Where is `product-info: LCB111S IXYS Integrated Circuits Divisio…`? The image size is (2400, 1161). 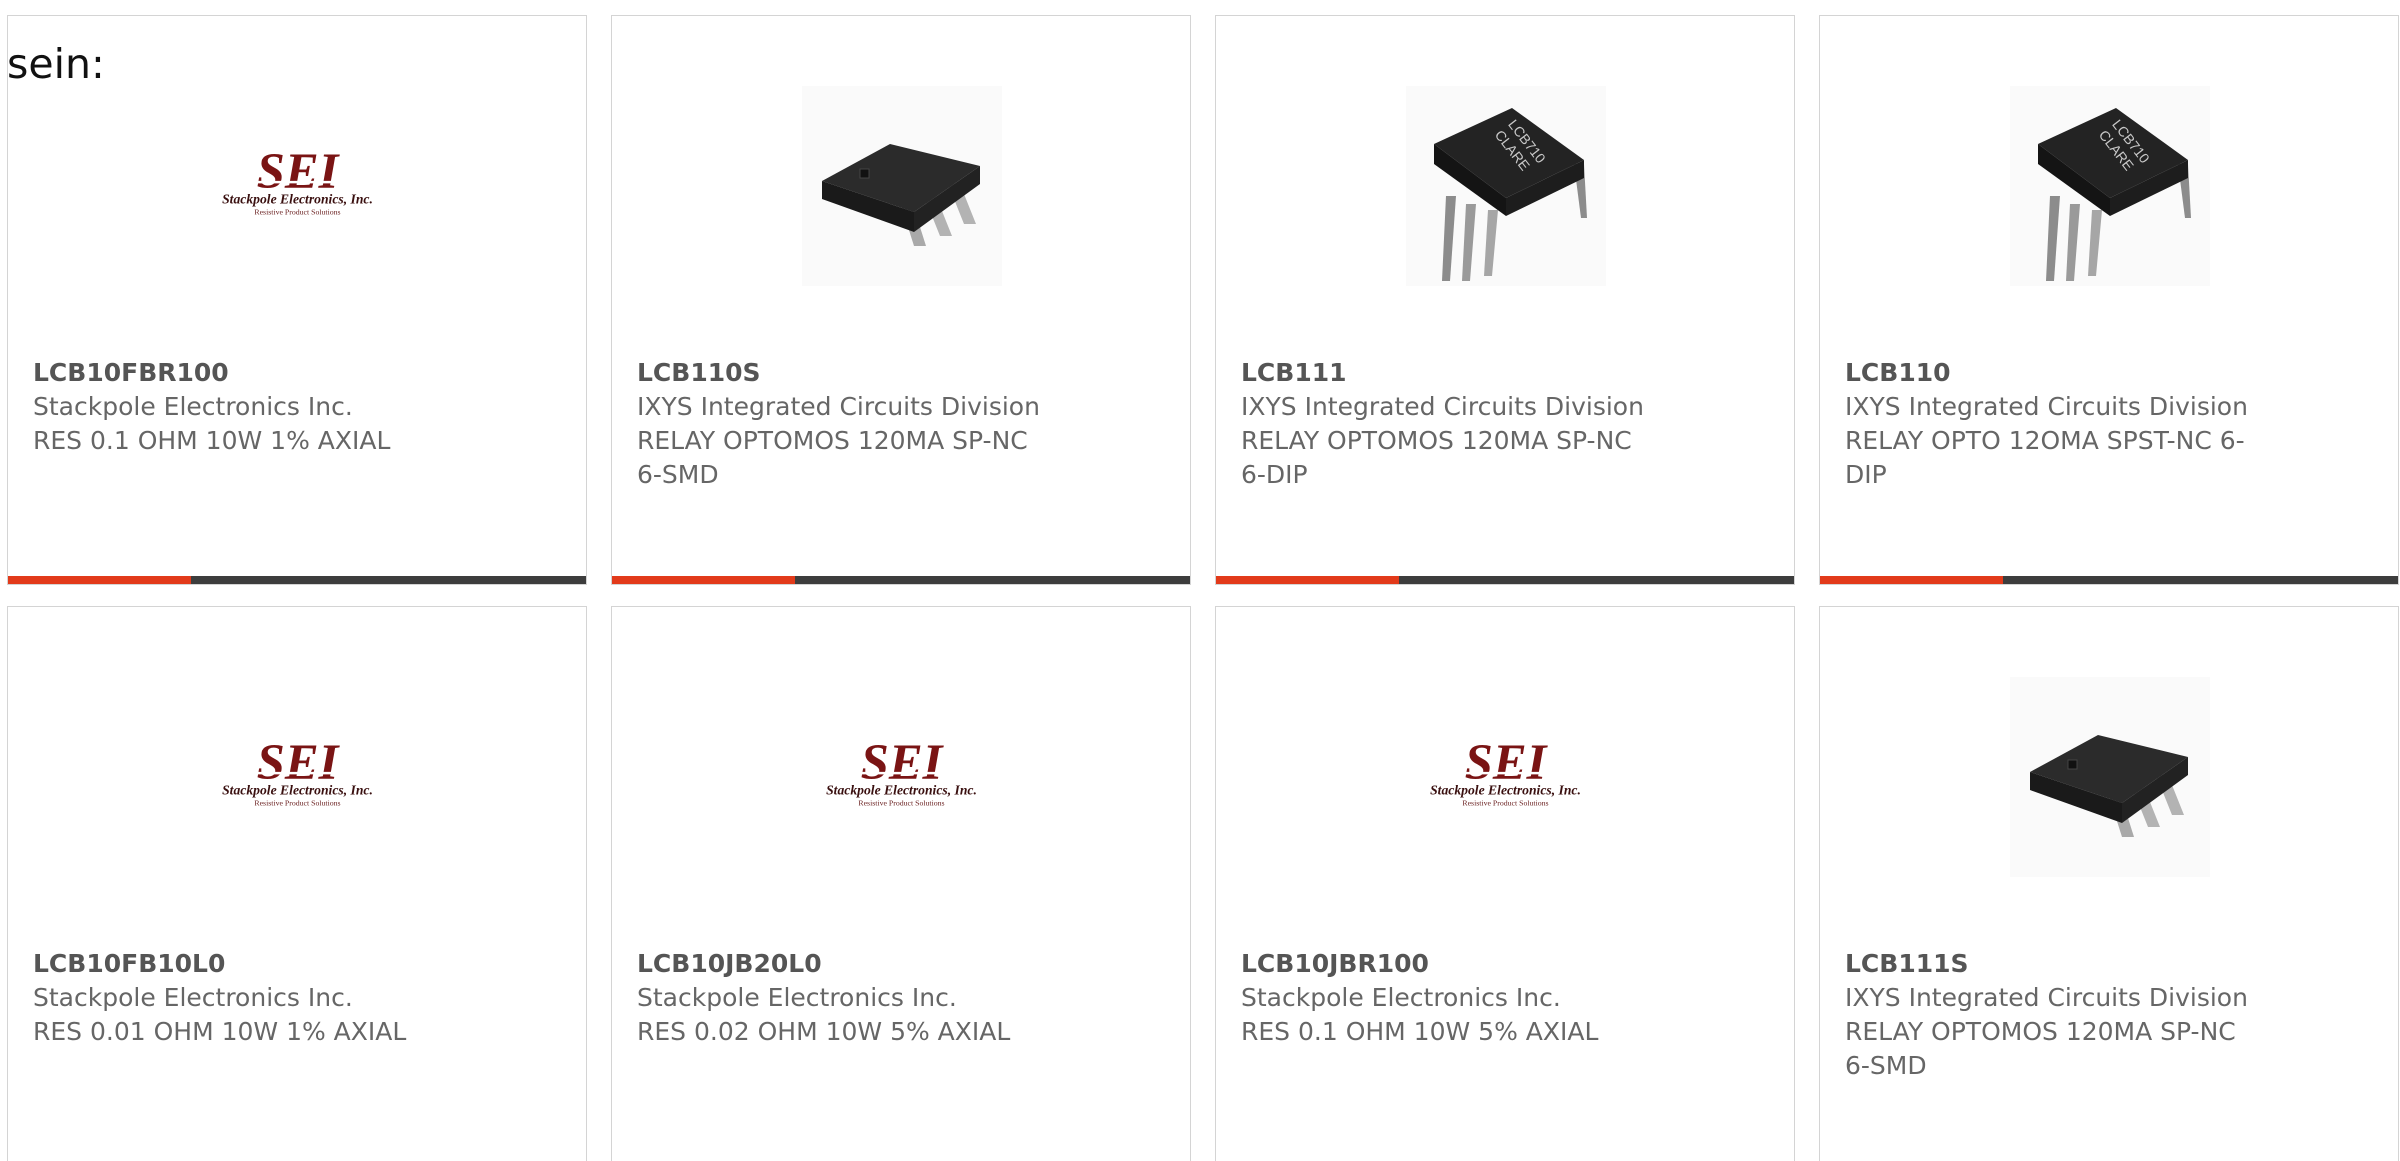 product-info: LCB111S IXYS Integrated Circuits Divisio… is located at coordinates (2046, 1015).